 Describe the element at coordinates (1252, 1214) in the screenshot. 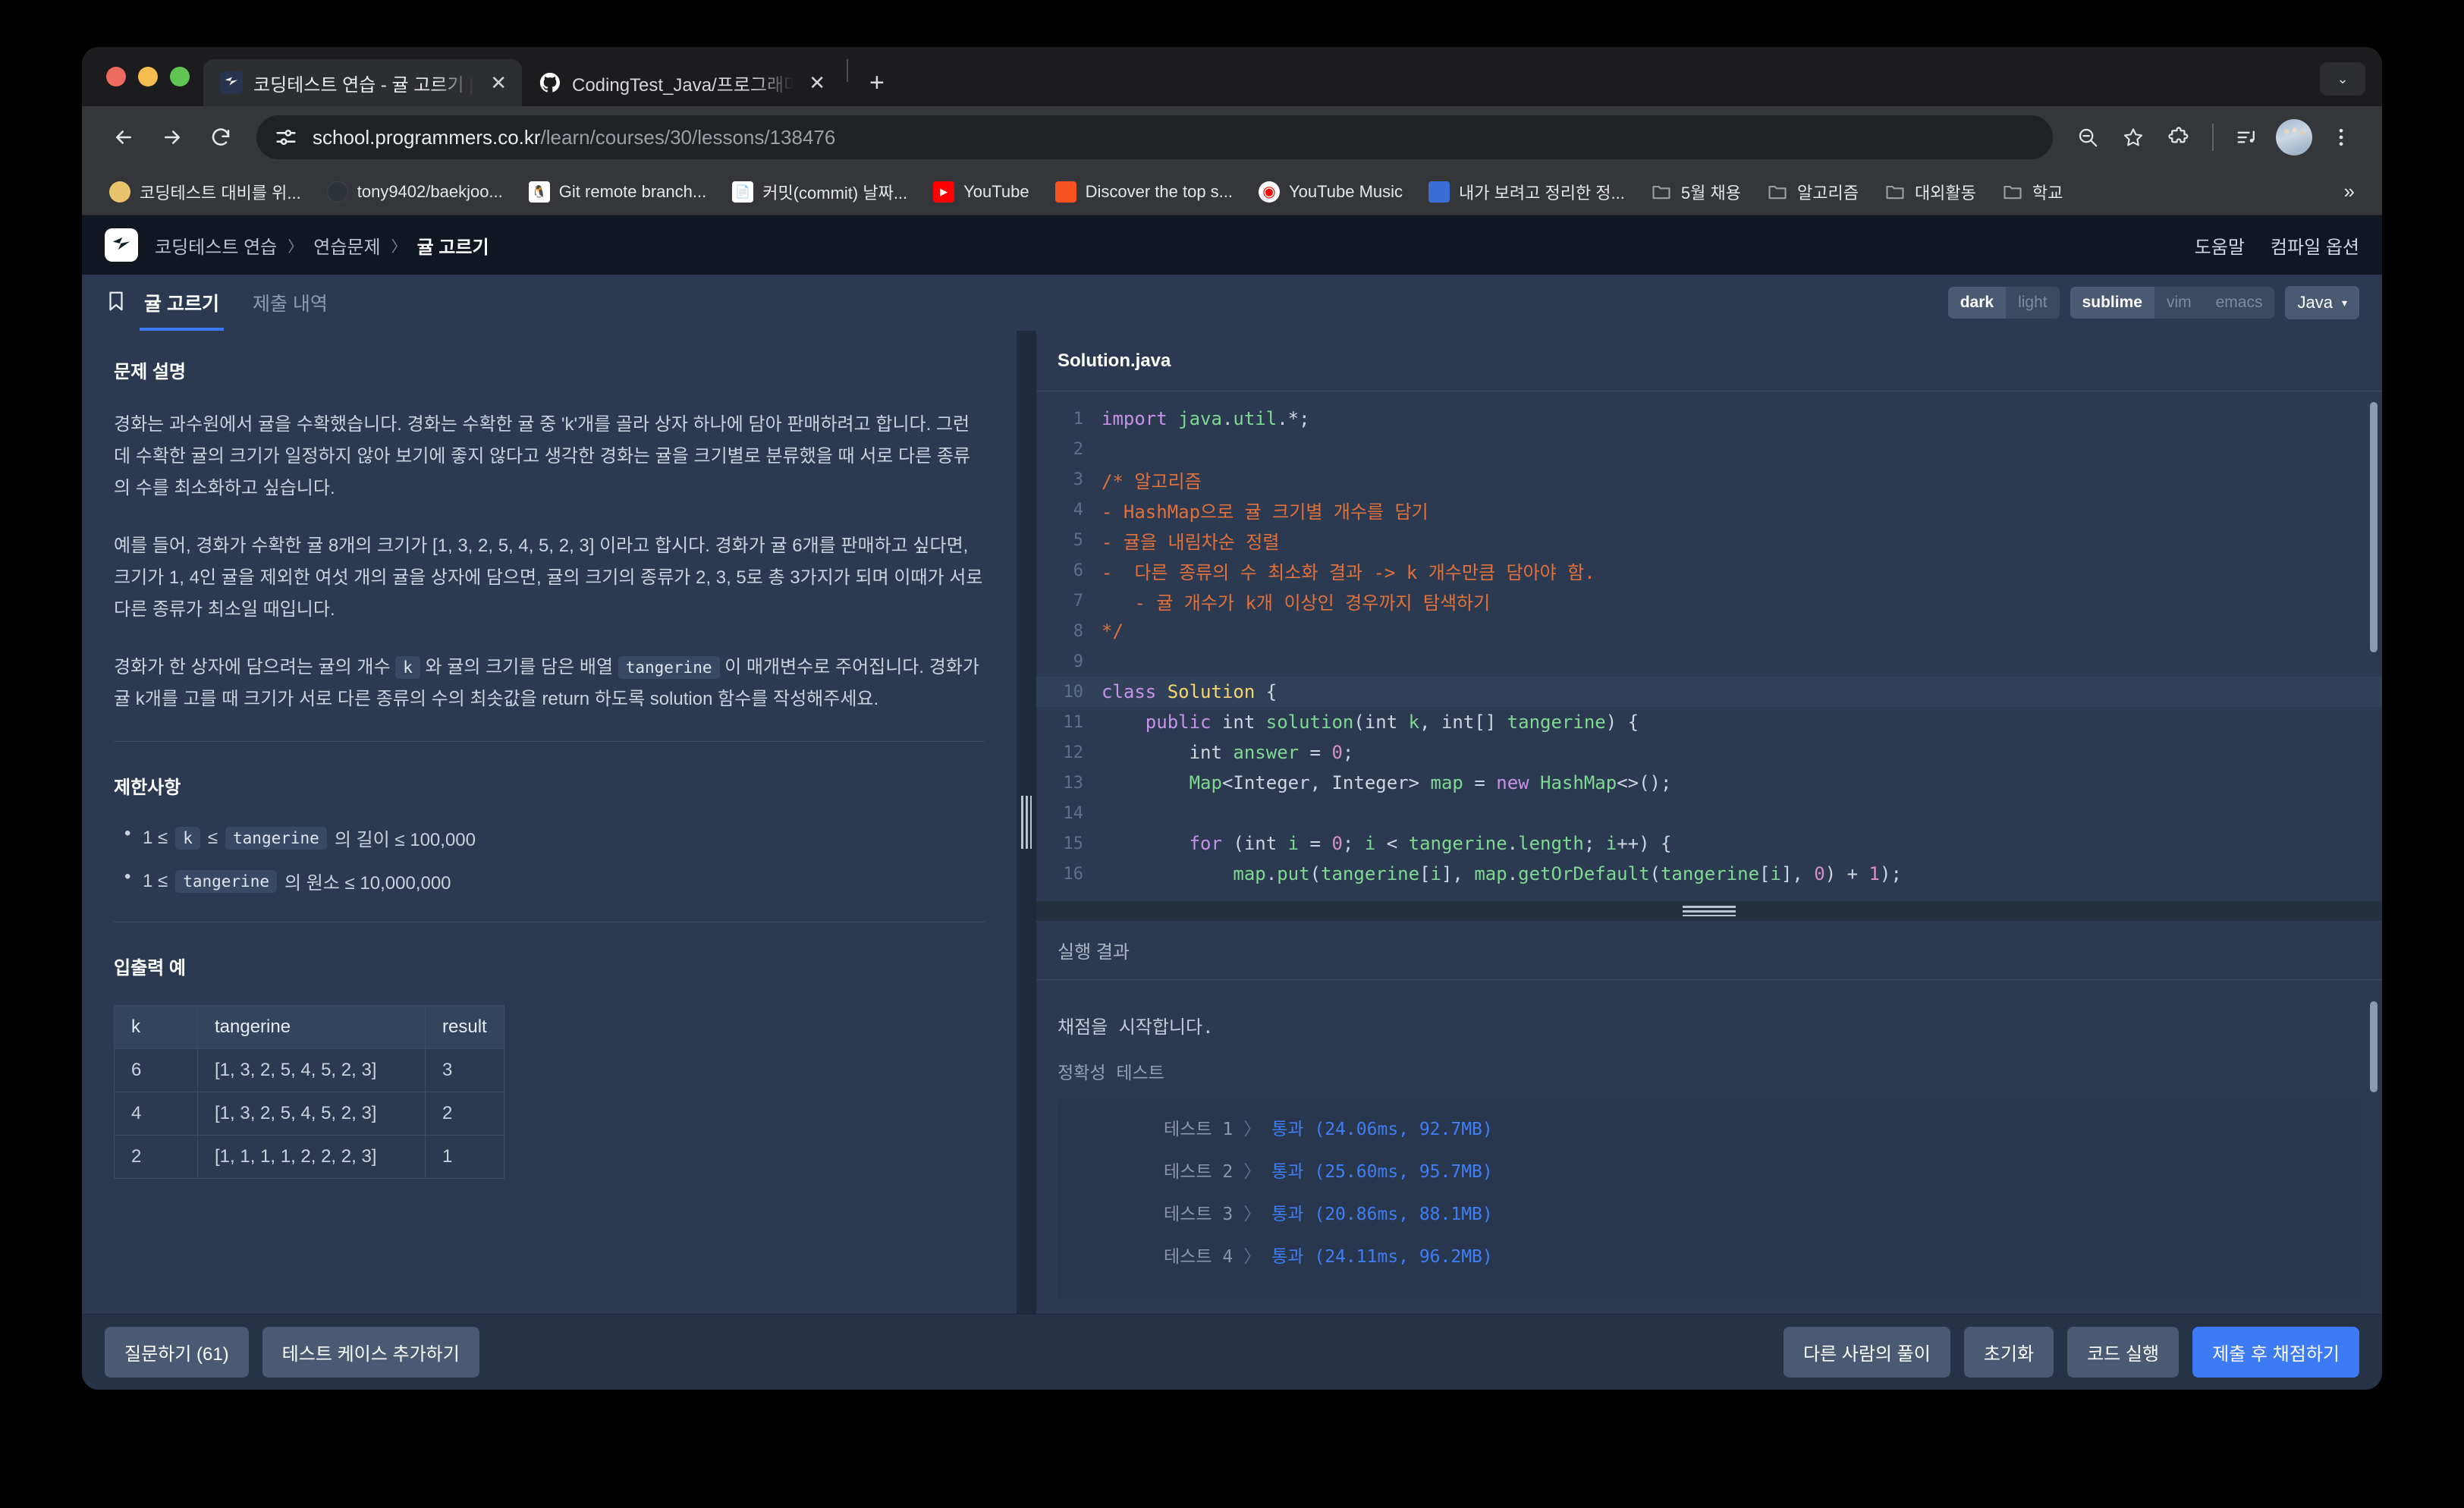

I see `chevron-right-icon: 〉` at that location.